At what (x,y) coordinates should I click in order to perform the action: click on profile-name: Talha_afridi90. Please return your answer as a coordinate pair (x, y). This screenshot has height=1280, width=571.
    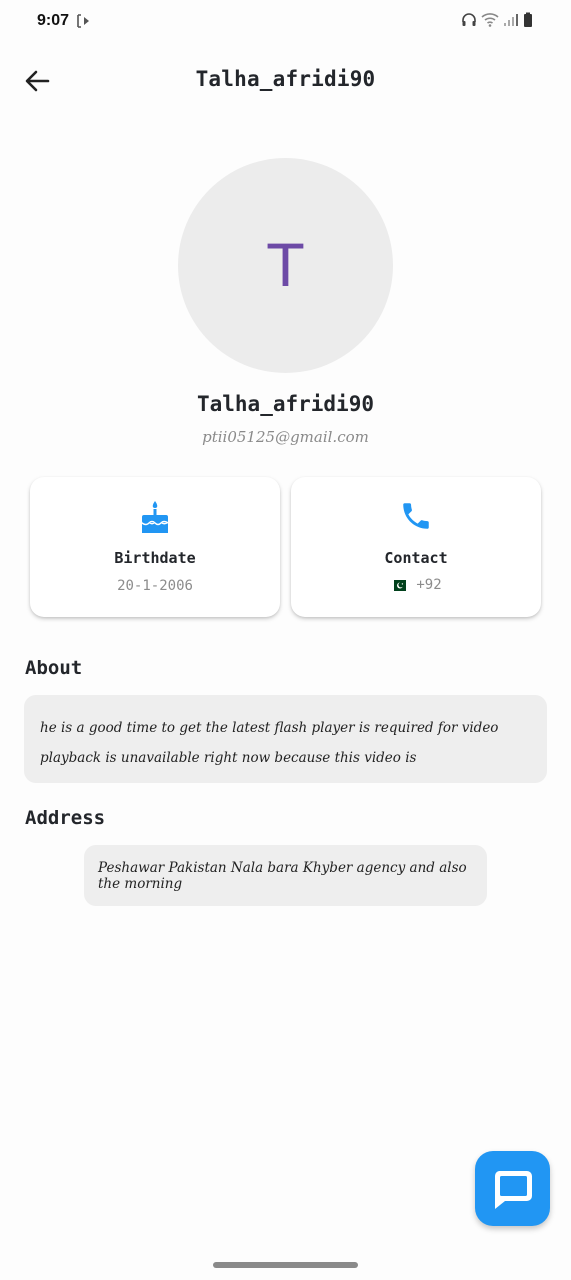
    Looking at the image, I should click on (285, 404).